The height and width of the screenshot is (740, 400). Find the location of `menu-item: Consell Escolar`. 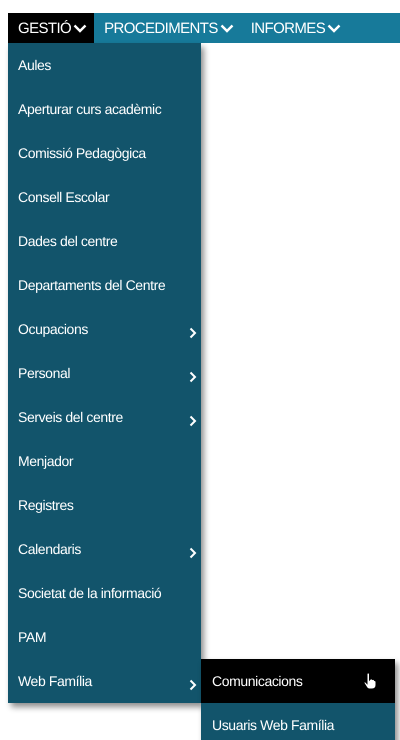

menu-item: Consell Escolar is located at coordinates (104, 197).